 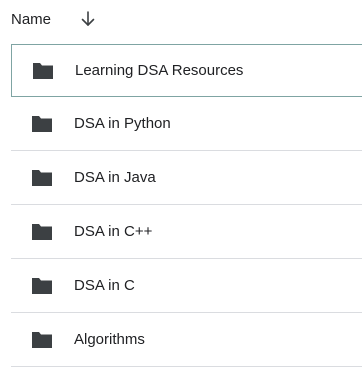 I want to click on folder-name: Algorithms, so click(x=109, y=339).